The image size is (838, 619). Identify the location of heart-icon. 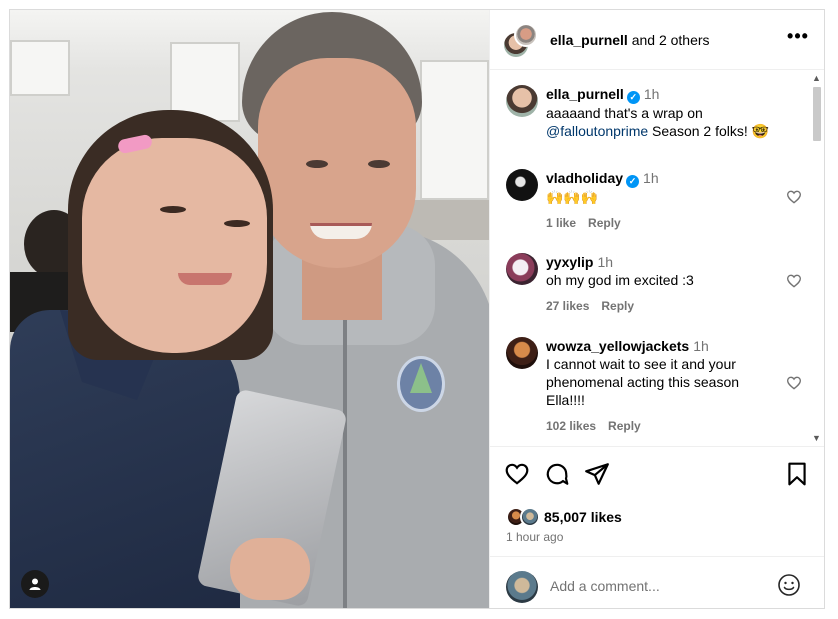
(517, 474).